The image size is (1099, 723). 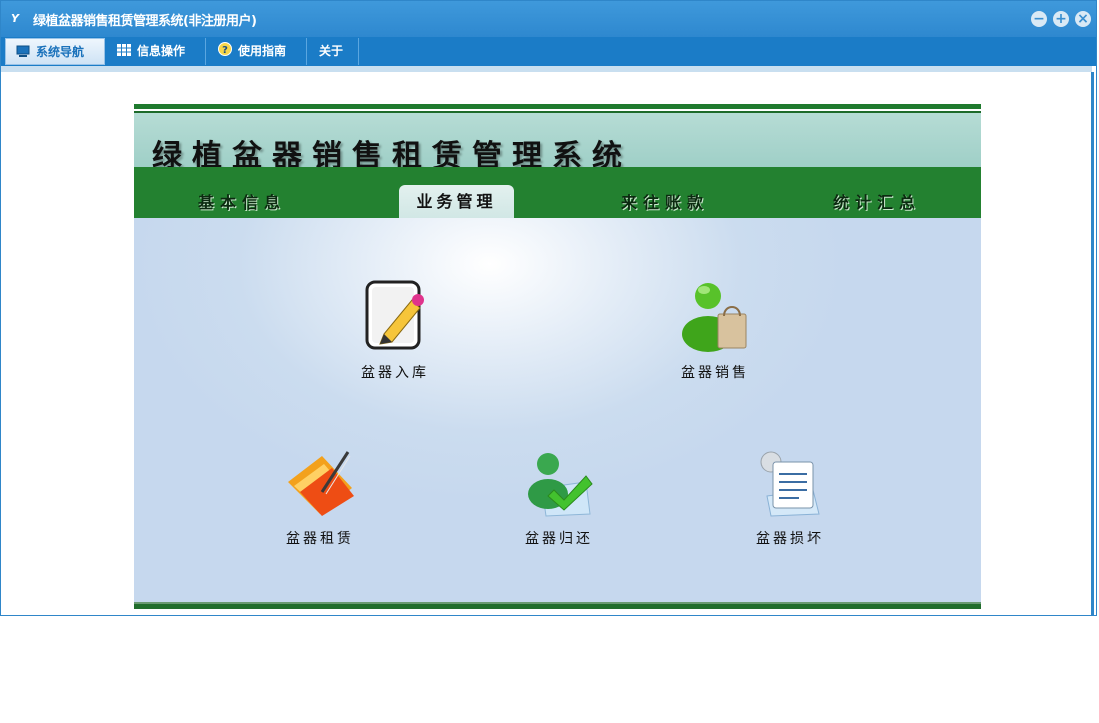 I want to click on pot-sales-button: 盆器销售, so click(x=715, y=330).